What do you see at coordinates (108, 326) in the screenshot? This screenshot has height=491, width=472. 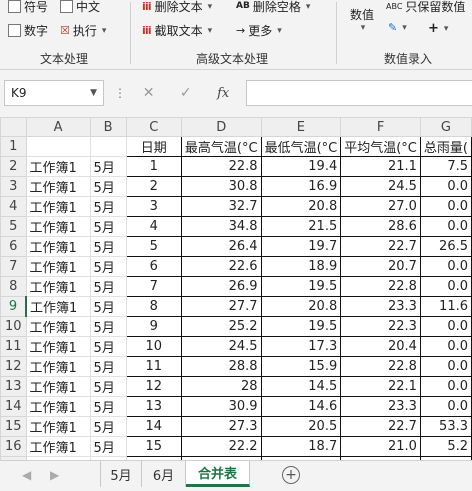 I see `cell-b10: 5月` at bounding box center [108, 326].